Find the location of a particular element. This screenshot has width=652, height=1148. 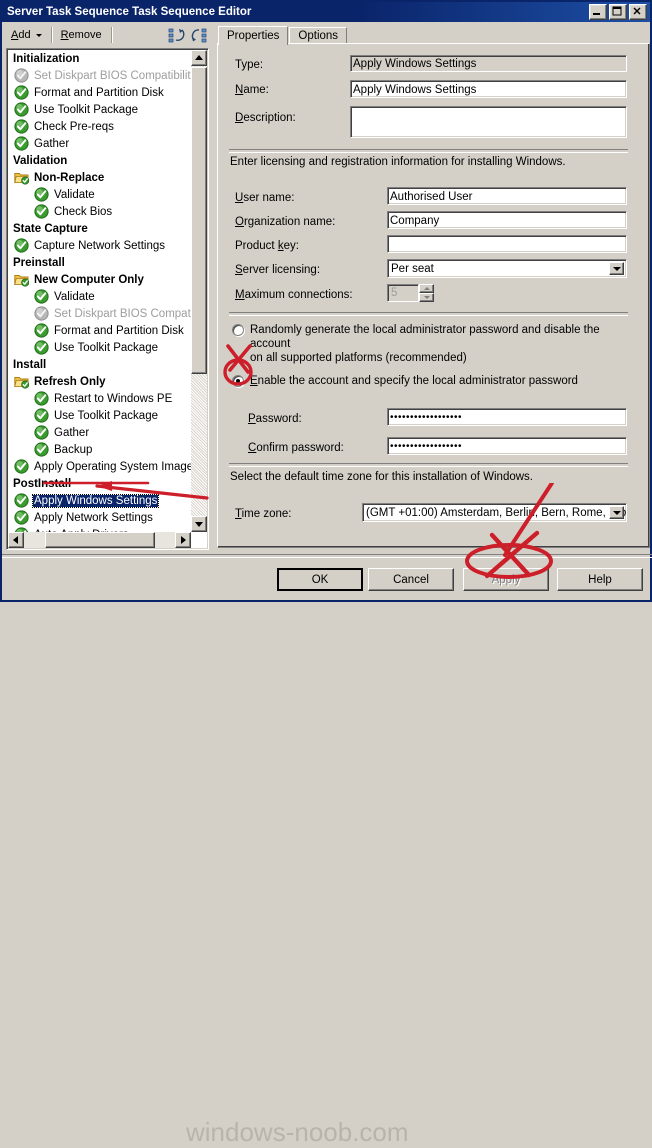

tree-item: Apply Network Settings is located at coordinates (99, 517).